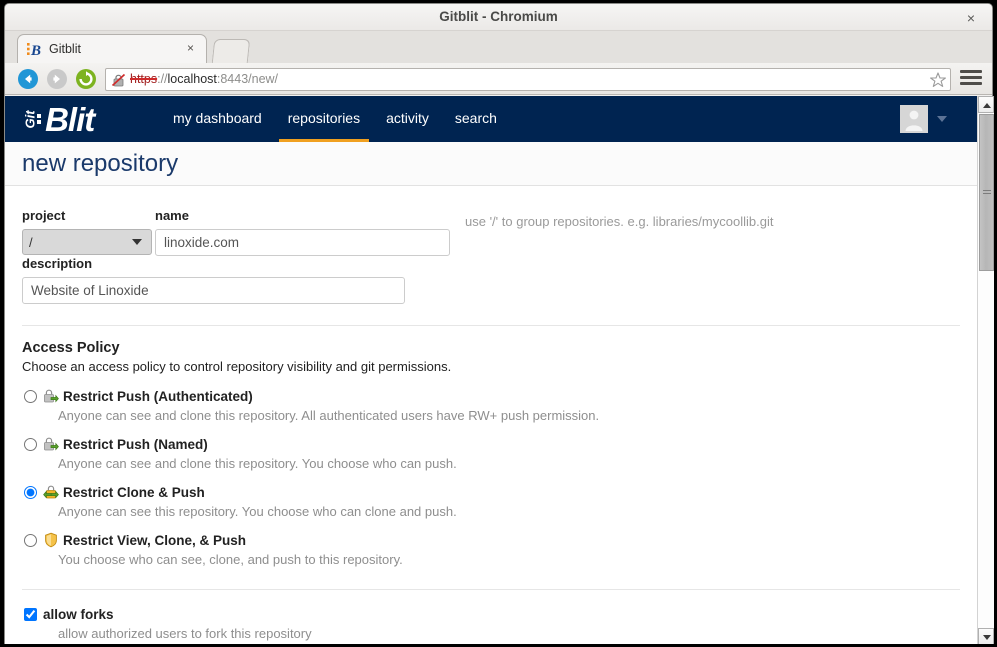 This screenshot has height=647, width=997. I want to click on section-divider-top, so click(491, 325).